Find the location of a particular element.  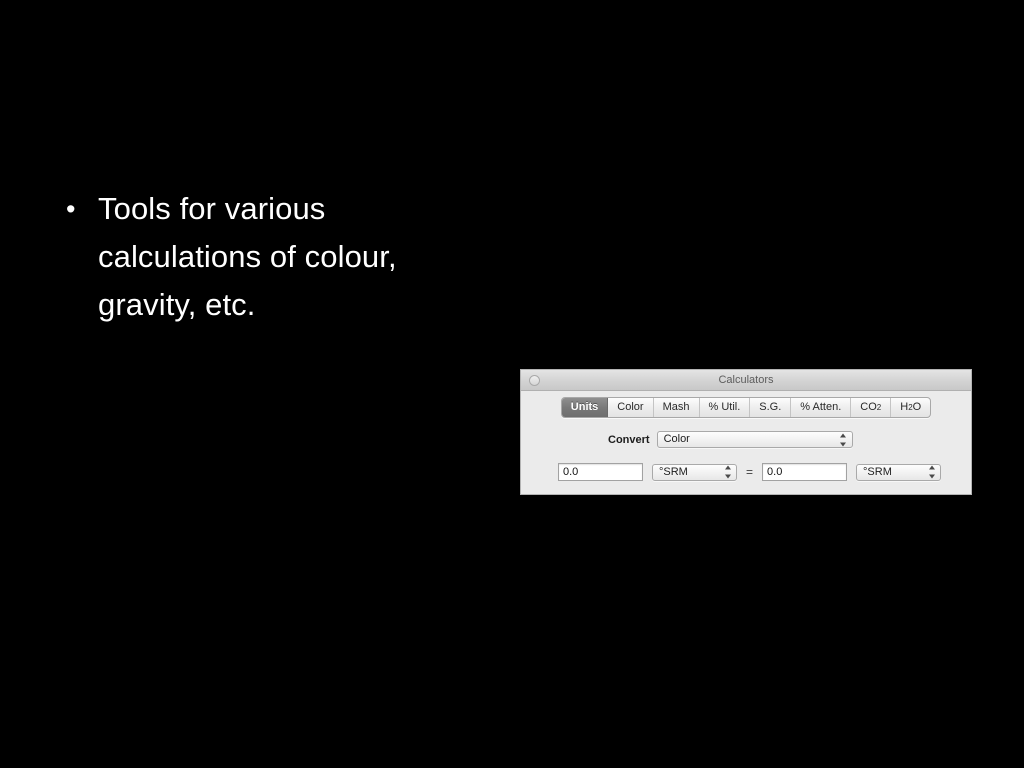

tab-h2o-label-tail: O is located at coordinates (917, 407).